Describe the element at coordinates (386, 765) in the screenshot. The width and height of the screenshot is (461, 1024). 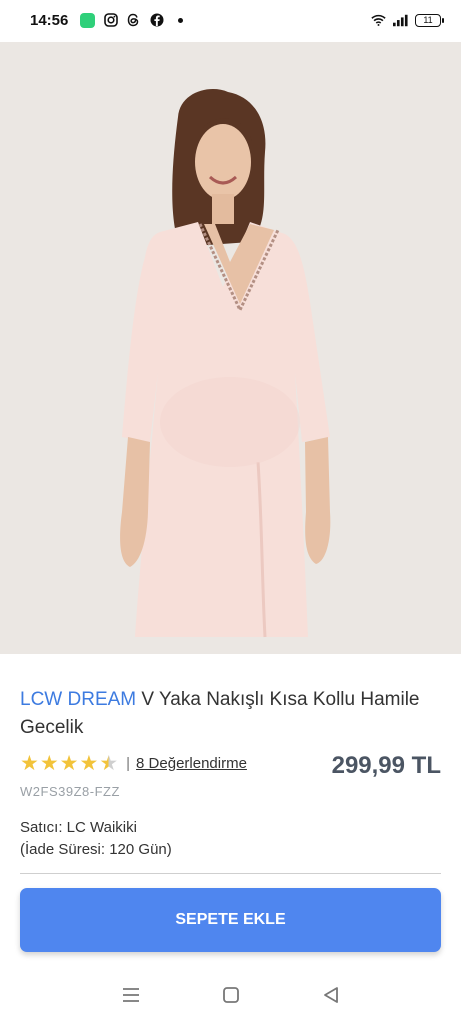
I see `price: 299,99 TL` at that location.